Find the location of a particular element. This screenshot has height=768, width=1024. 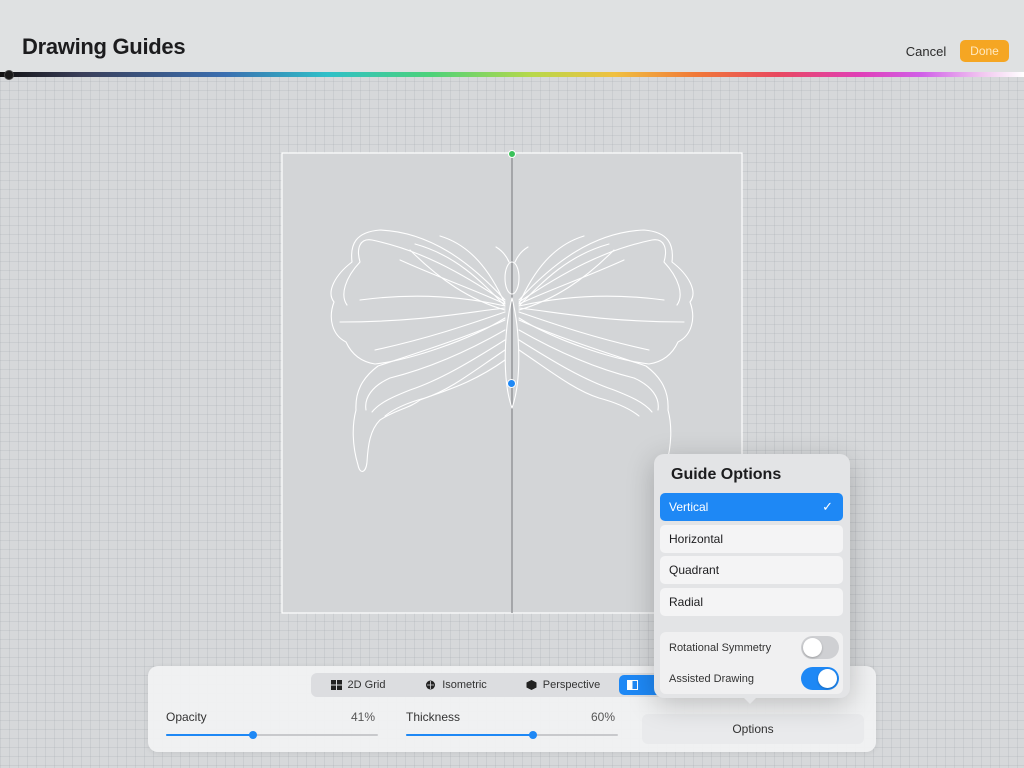

thickness-slider-fill is located at coordinates (469, 735).